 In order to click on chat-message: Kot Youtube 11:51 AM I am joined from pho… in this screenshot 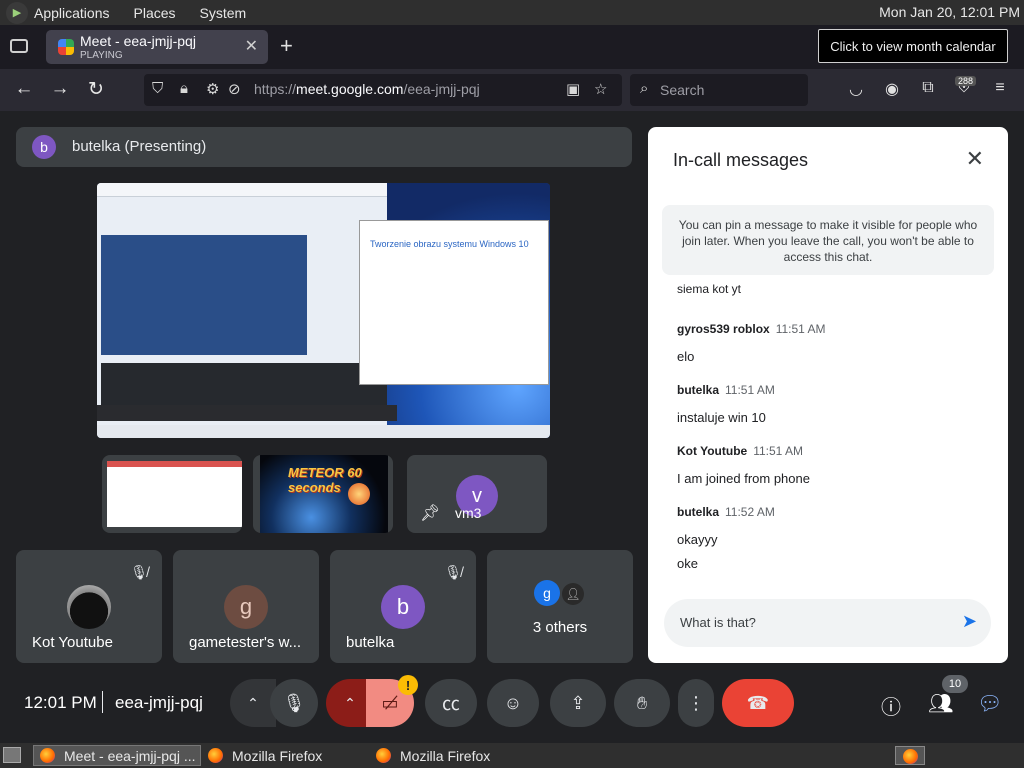, I will do `click(743, 465)`.